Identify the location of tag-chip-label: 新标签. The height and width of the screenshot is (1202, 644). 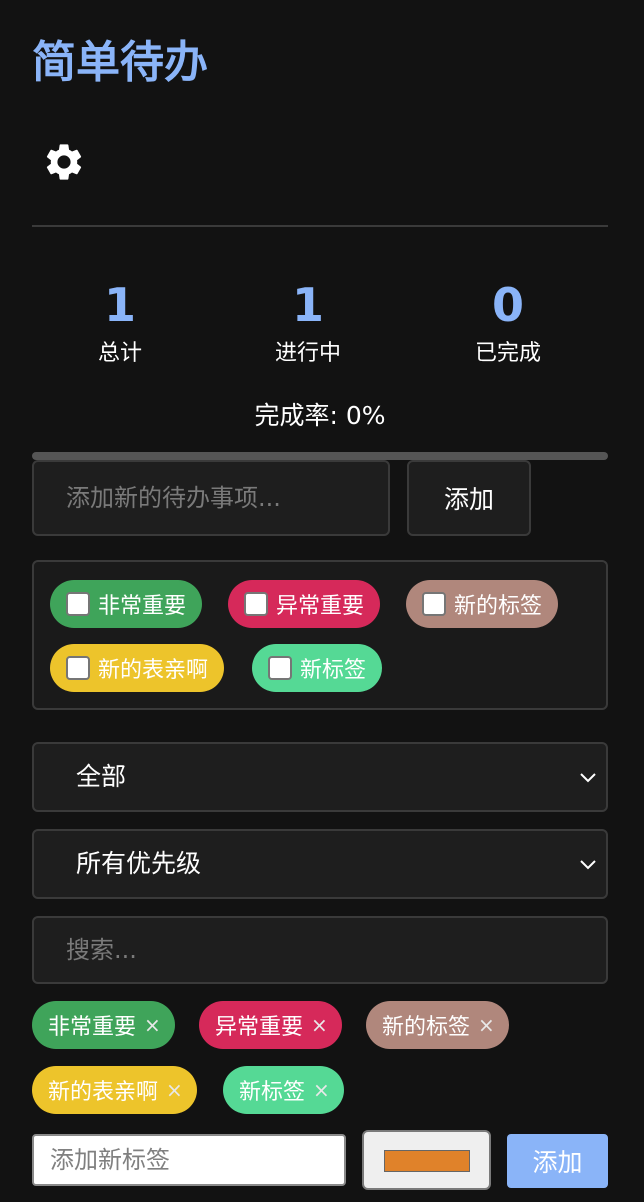
(272, 1092).